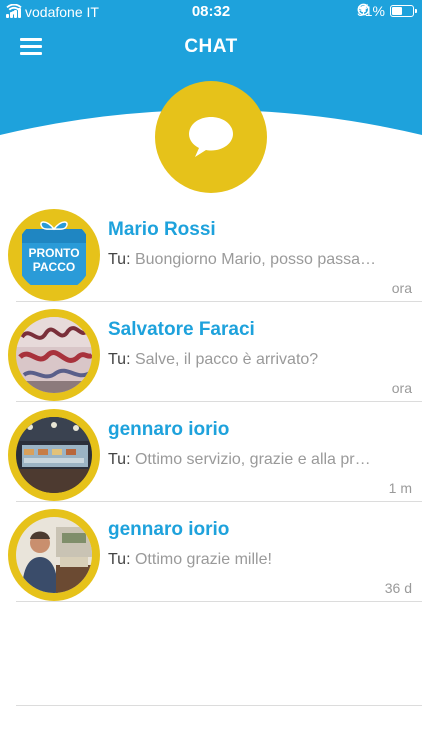 The image size is (422, 750). What do you see at coordinates (162, 229) in the screenshot?
I see `contact-name: Mario Rossi` at bounding box center [162, 229].